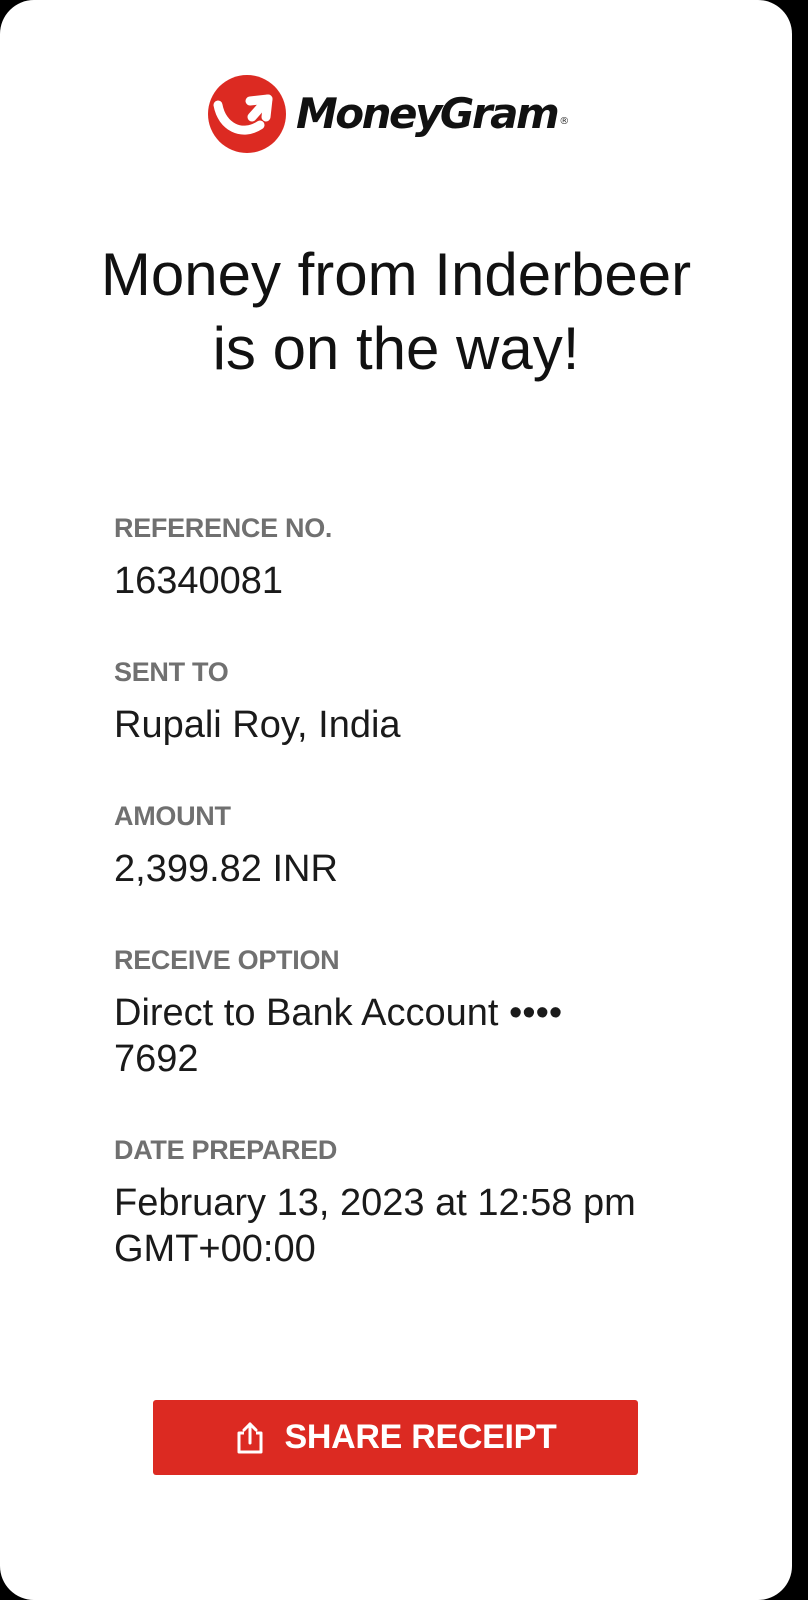  What do you see at coordinates (223, 528) in the screenshot?
I see `field-label: REFERENCE NO.` at bounding box center [223, 528].